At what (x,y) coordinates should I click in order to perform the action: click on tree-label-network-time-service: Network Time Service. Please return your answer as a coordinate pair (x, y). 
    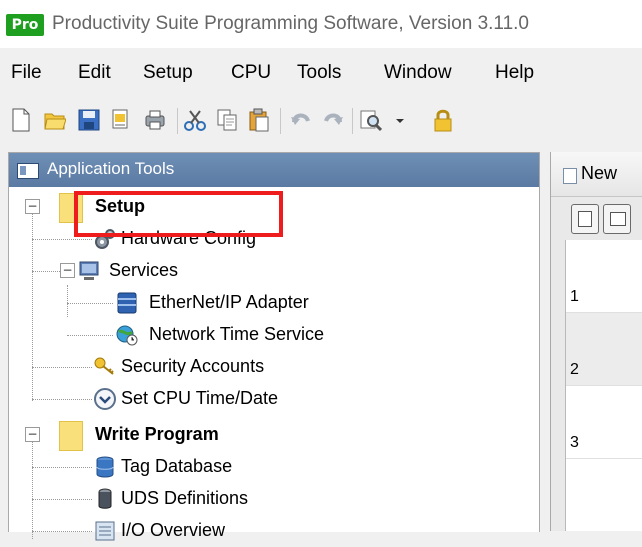
    Looking at the image, I should click on (237, 334).